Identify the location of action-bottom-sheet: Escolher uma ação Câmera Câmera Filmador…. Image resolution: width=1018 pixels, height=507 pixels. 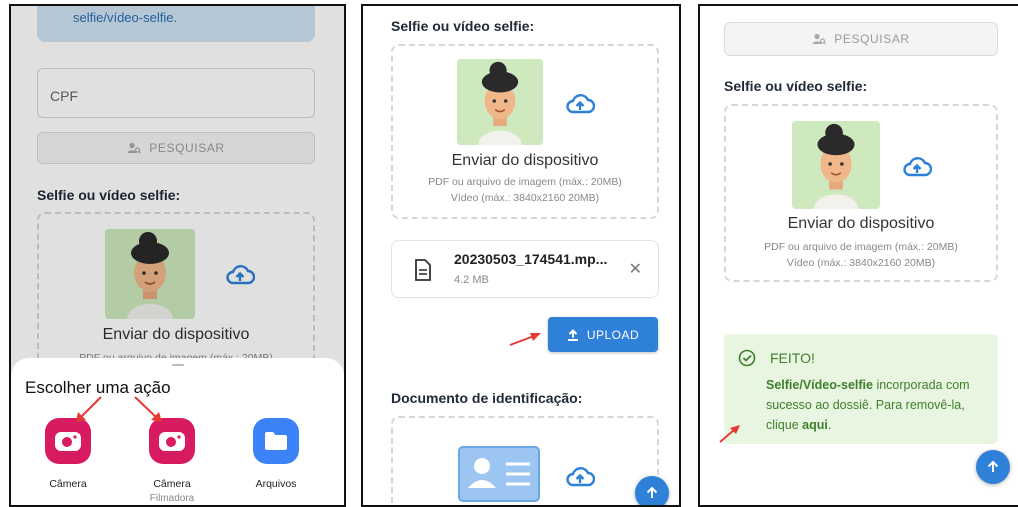
(177, 431).